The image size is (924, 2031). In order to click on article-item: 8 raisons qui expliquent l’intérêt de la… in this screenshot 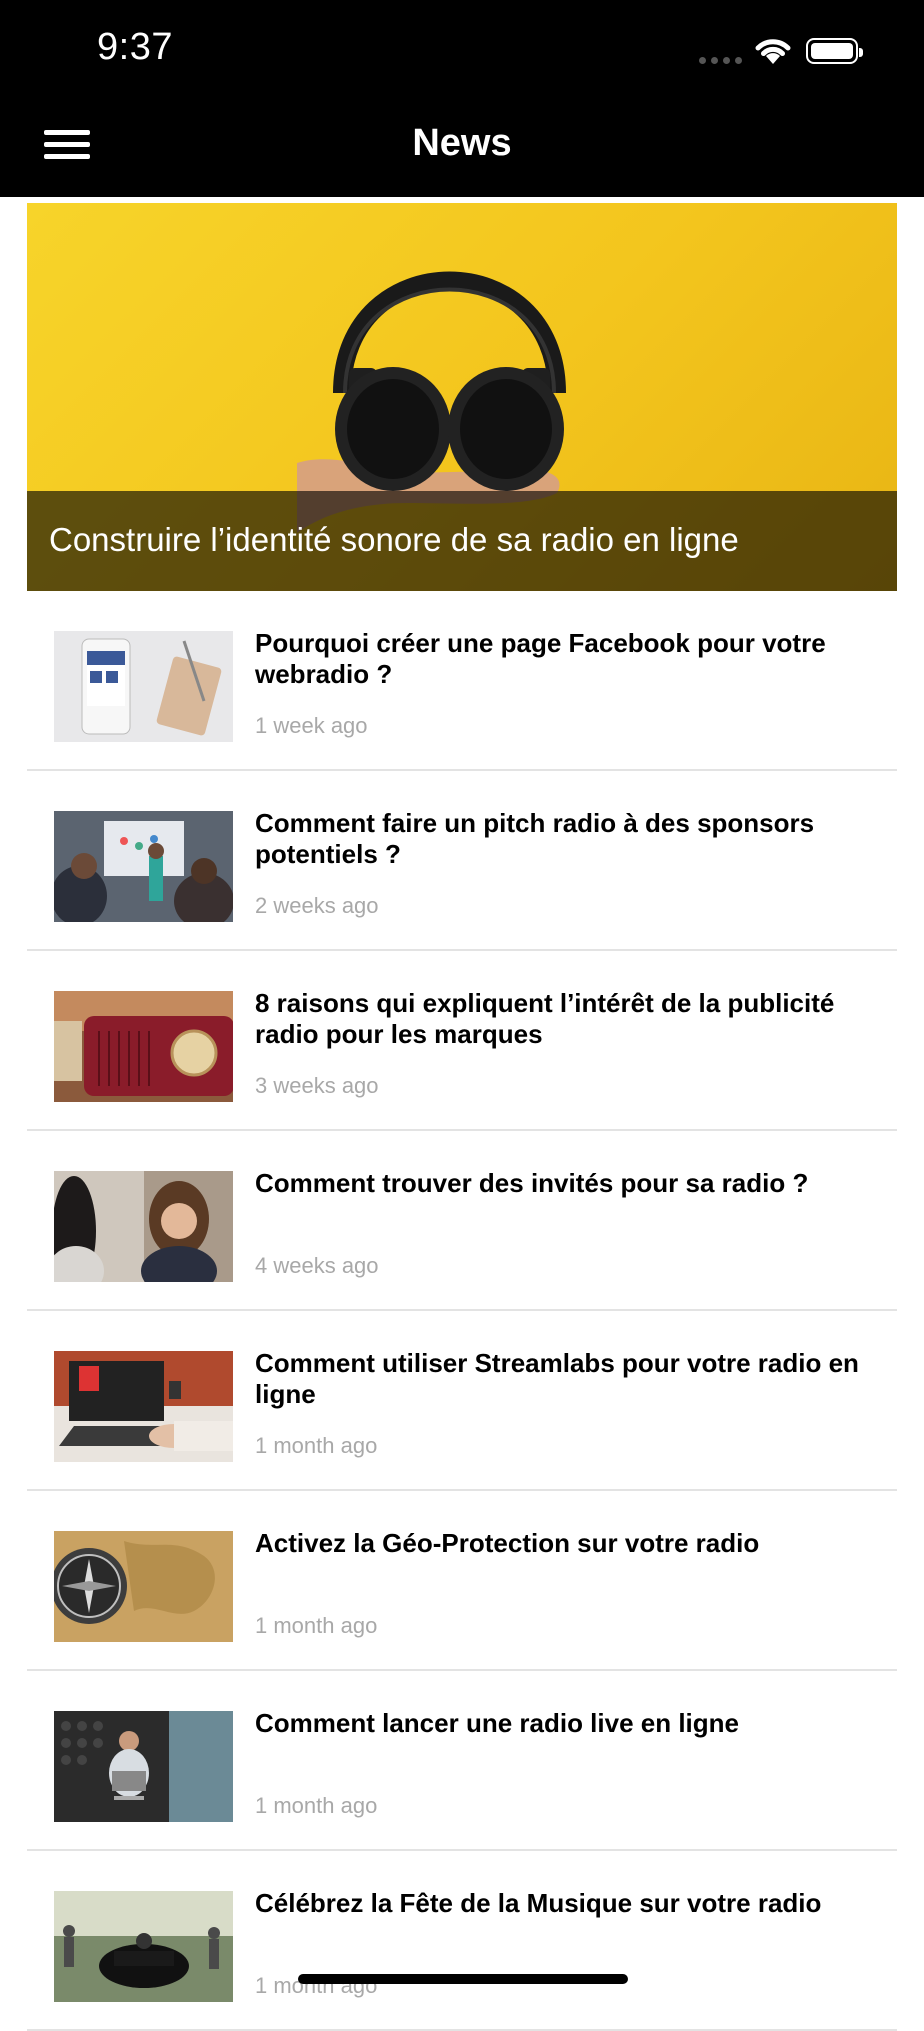, I will do `click(462, 1041)`.